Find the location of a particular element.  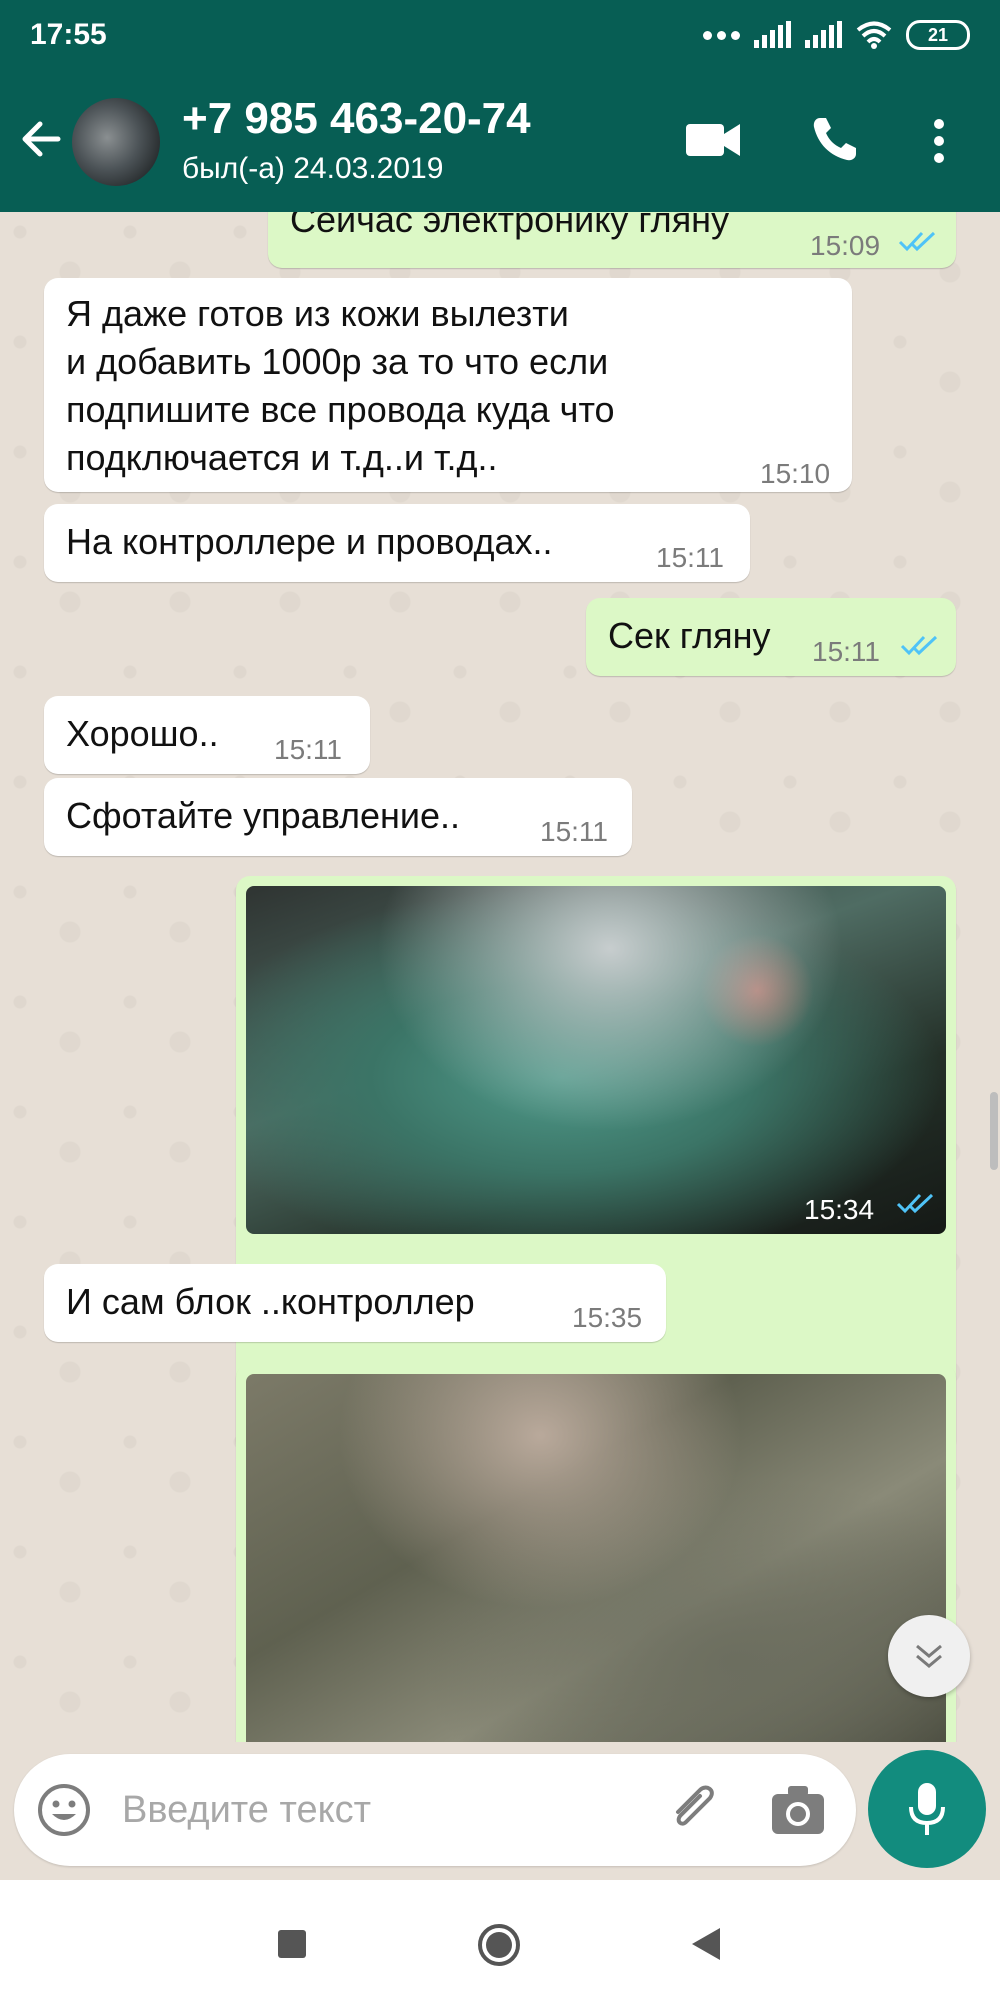

battery-level: 21 is located at coordinates (938, 34).